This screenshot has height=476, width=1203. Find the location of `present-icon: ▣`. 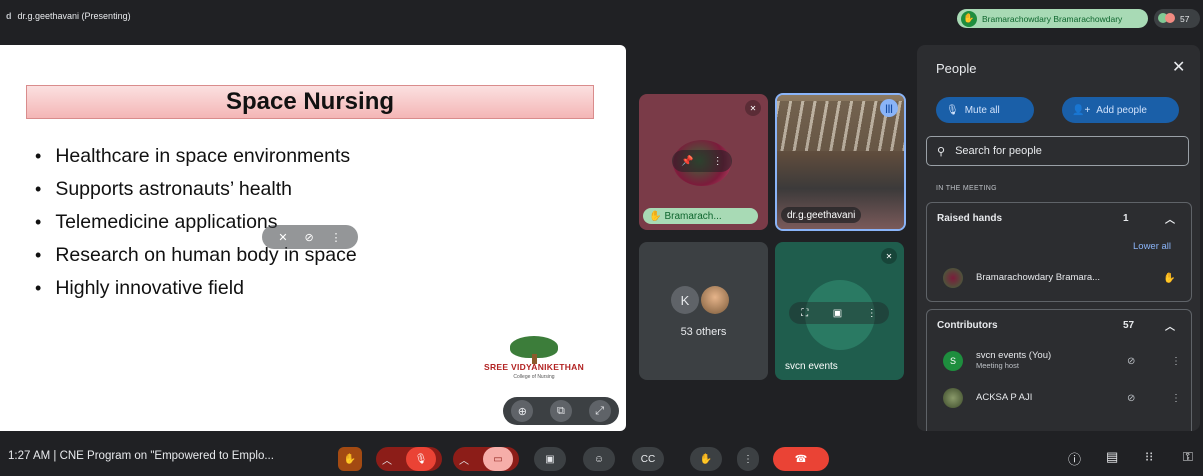

present-icon: ▣ is located at coordinates (550, 459).